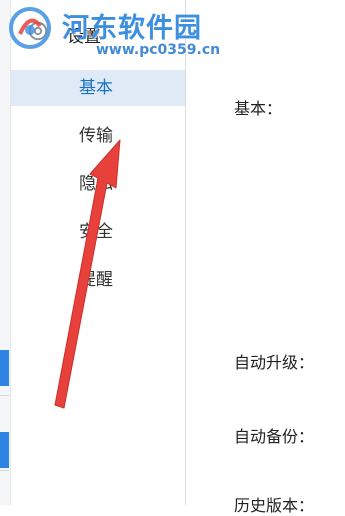 The height and width of the screenshot is (516, 345). Describe the element at coordinates (274, 505) in the screenshot. I see `section-history-version-label: 历史版本：` at that location.